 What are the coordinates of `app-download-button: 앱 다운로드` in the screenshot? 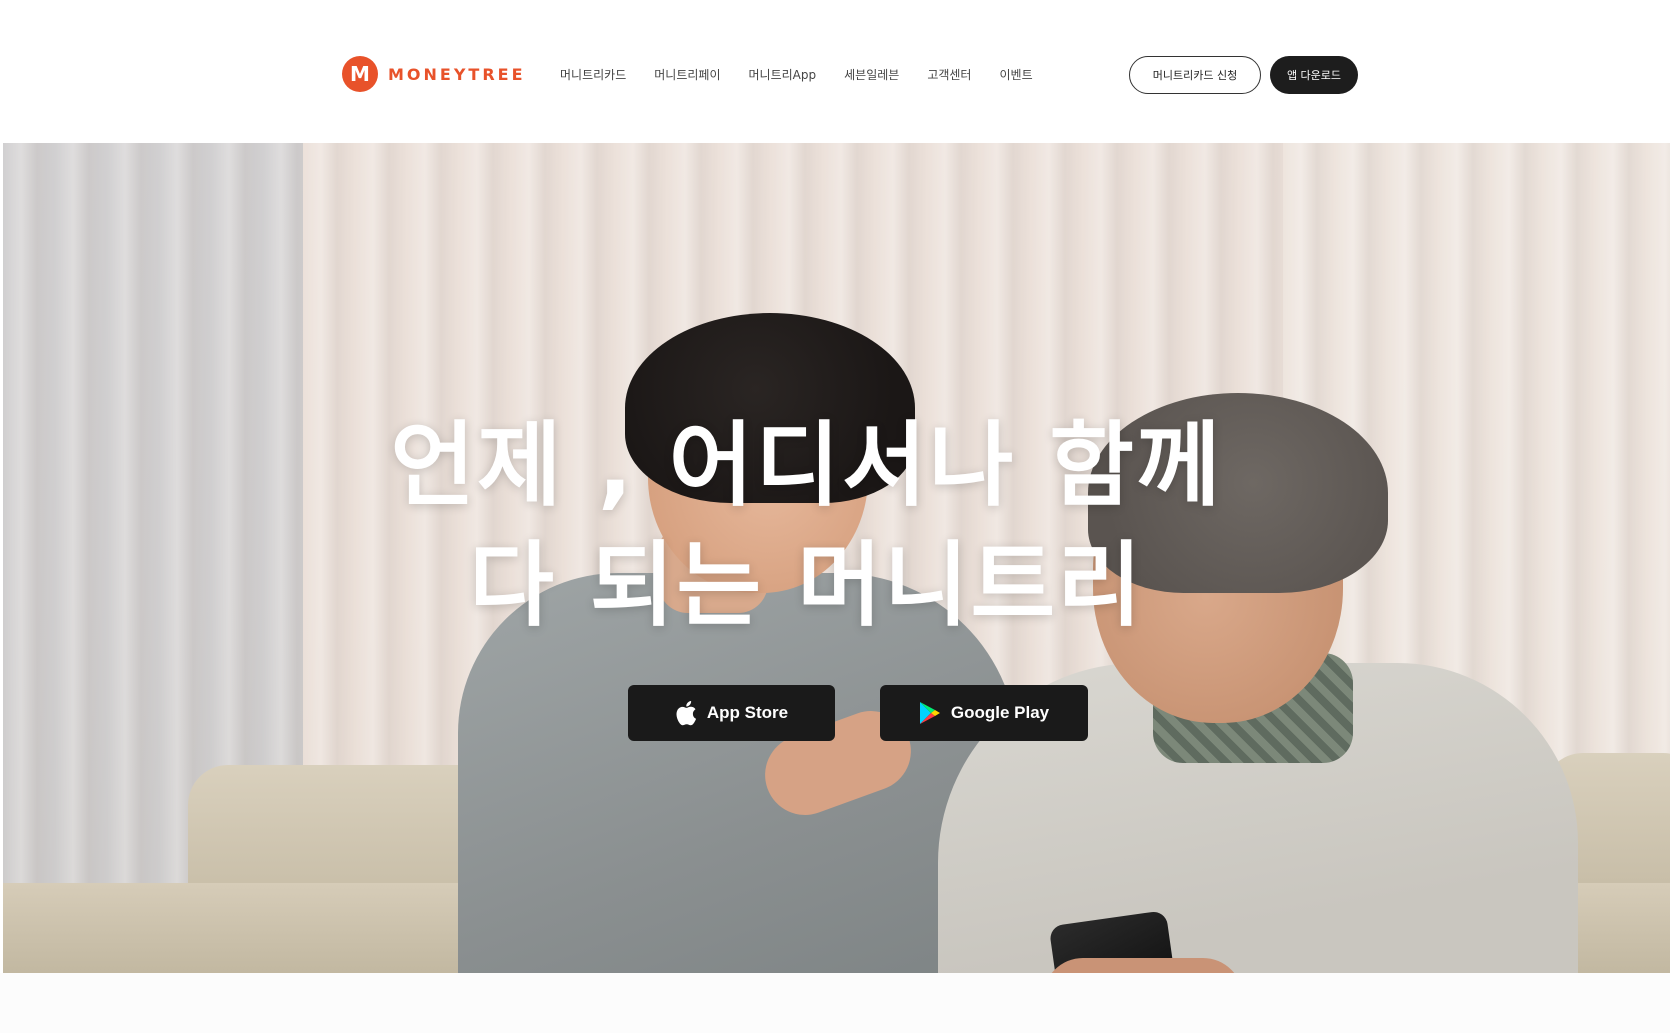 It's located at (1314, 75).